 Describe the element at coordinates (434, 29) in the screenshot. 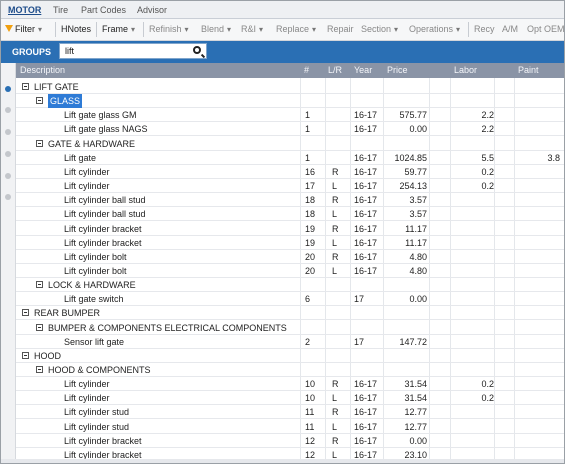

I see `operations-button: Operations ▾` at that location.